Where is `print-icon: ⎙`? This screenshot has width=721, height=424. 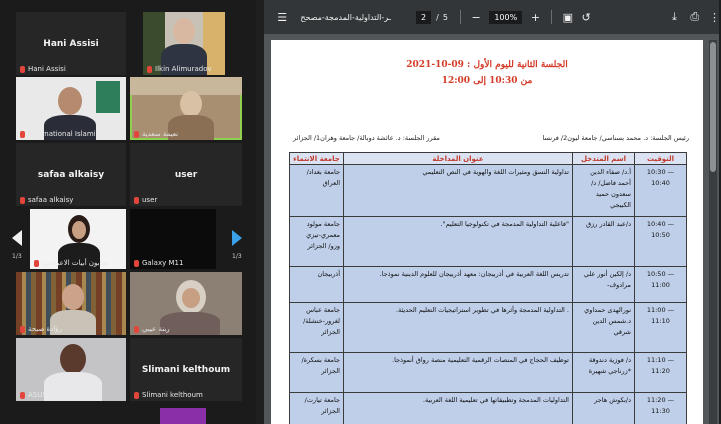 print-icon: ⎙ is located at coordinates (695, 17).